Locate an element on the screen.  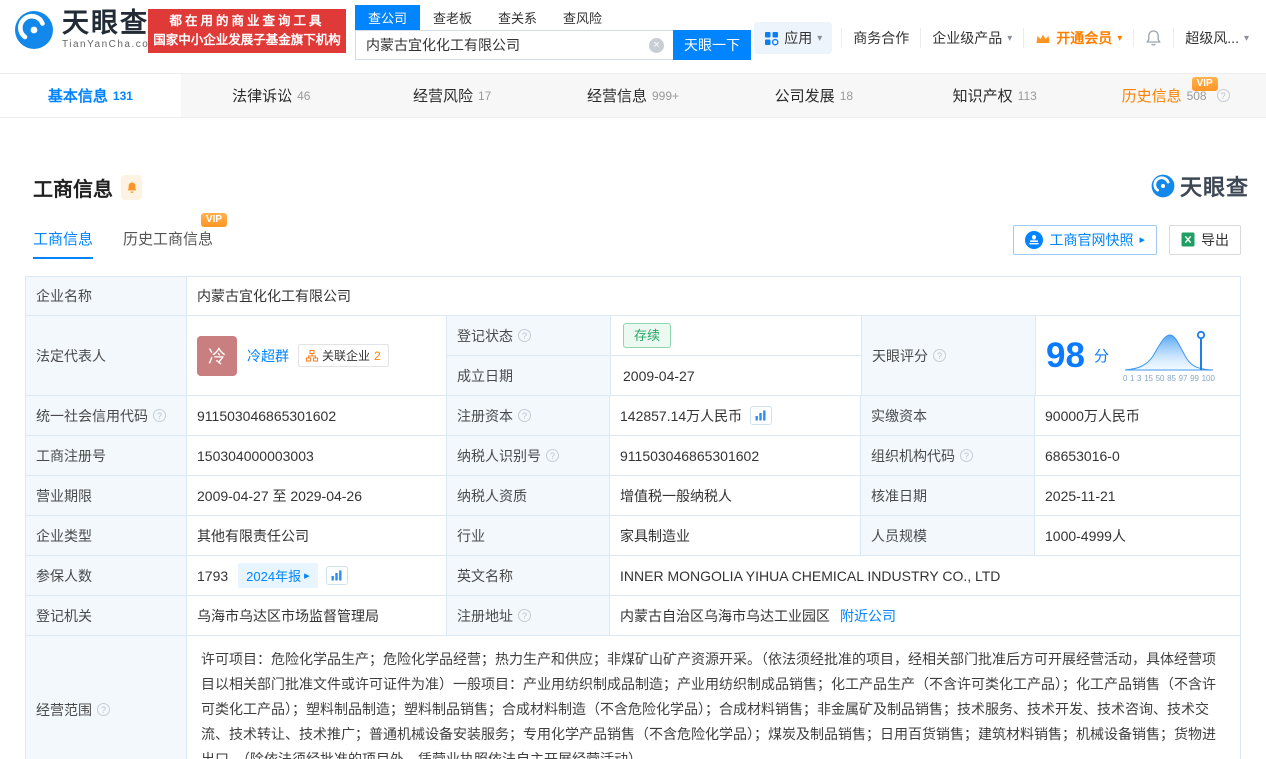
nav-apps: 应用 is located at coordinates (793, 38).